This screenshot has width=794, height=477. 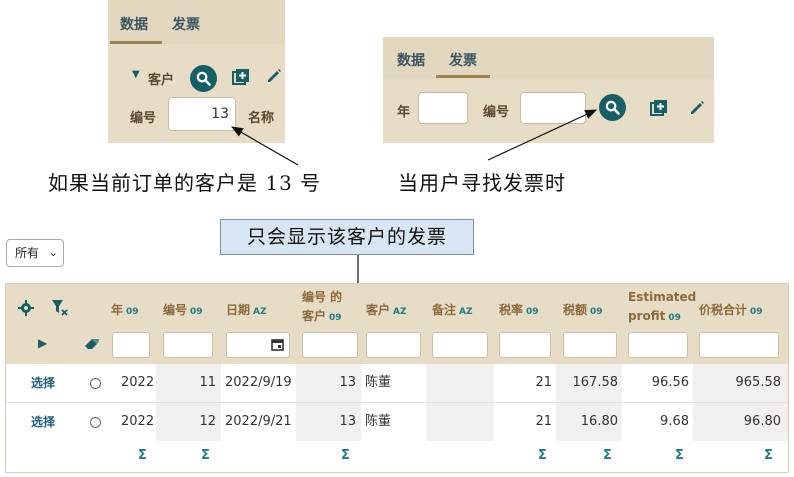 I want to click on sum-tax-icon: Σ, so click(x=607, y=455).